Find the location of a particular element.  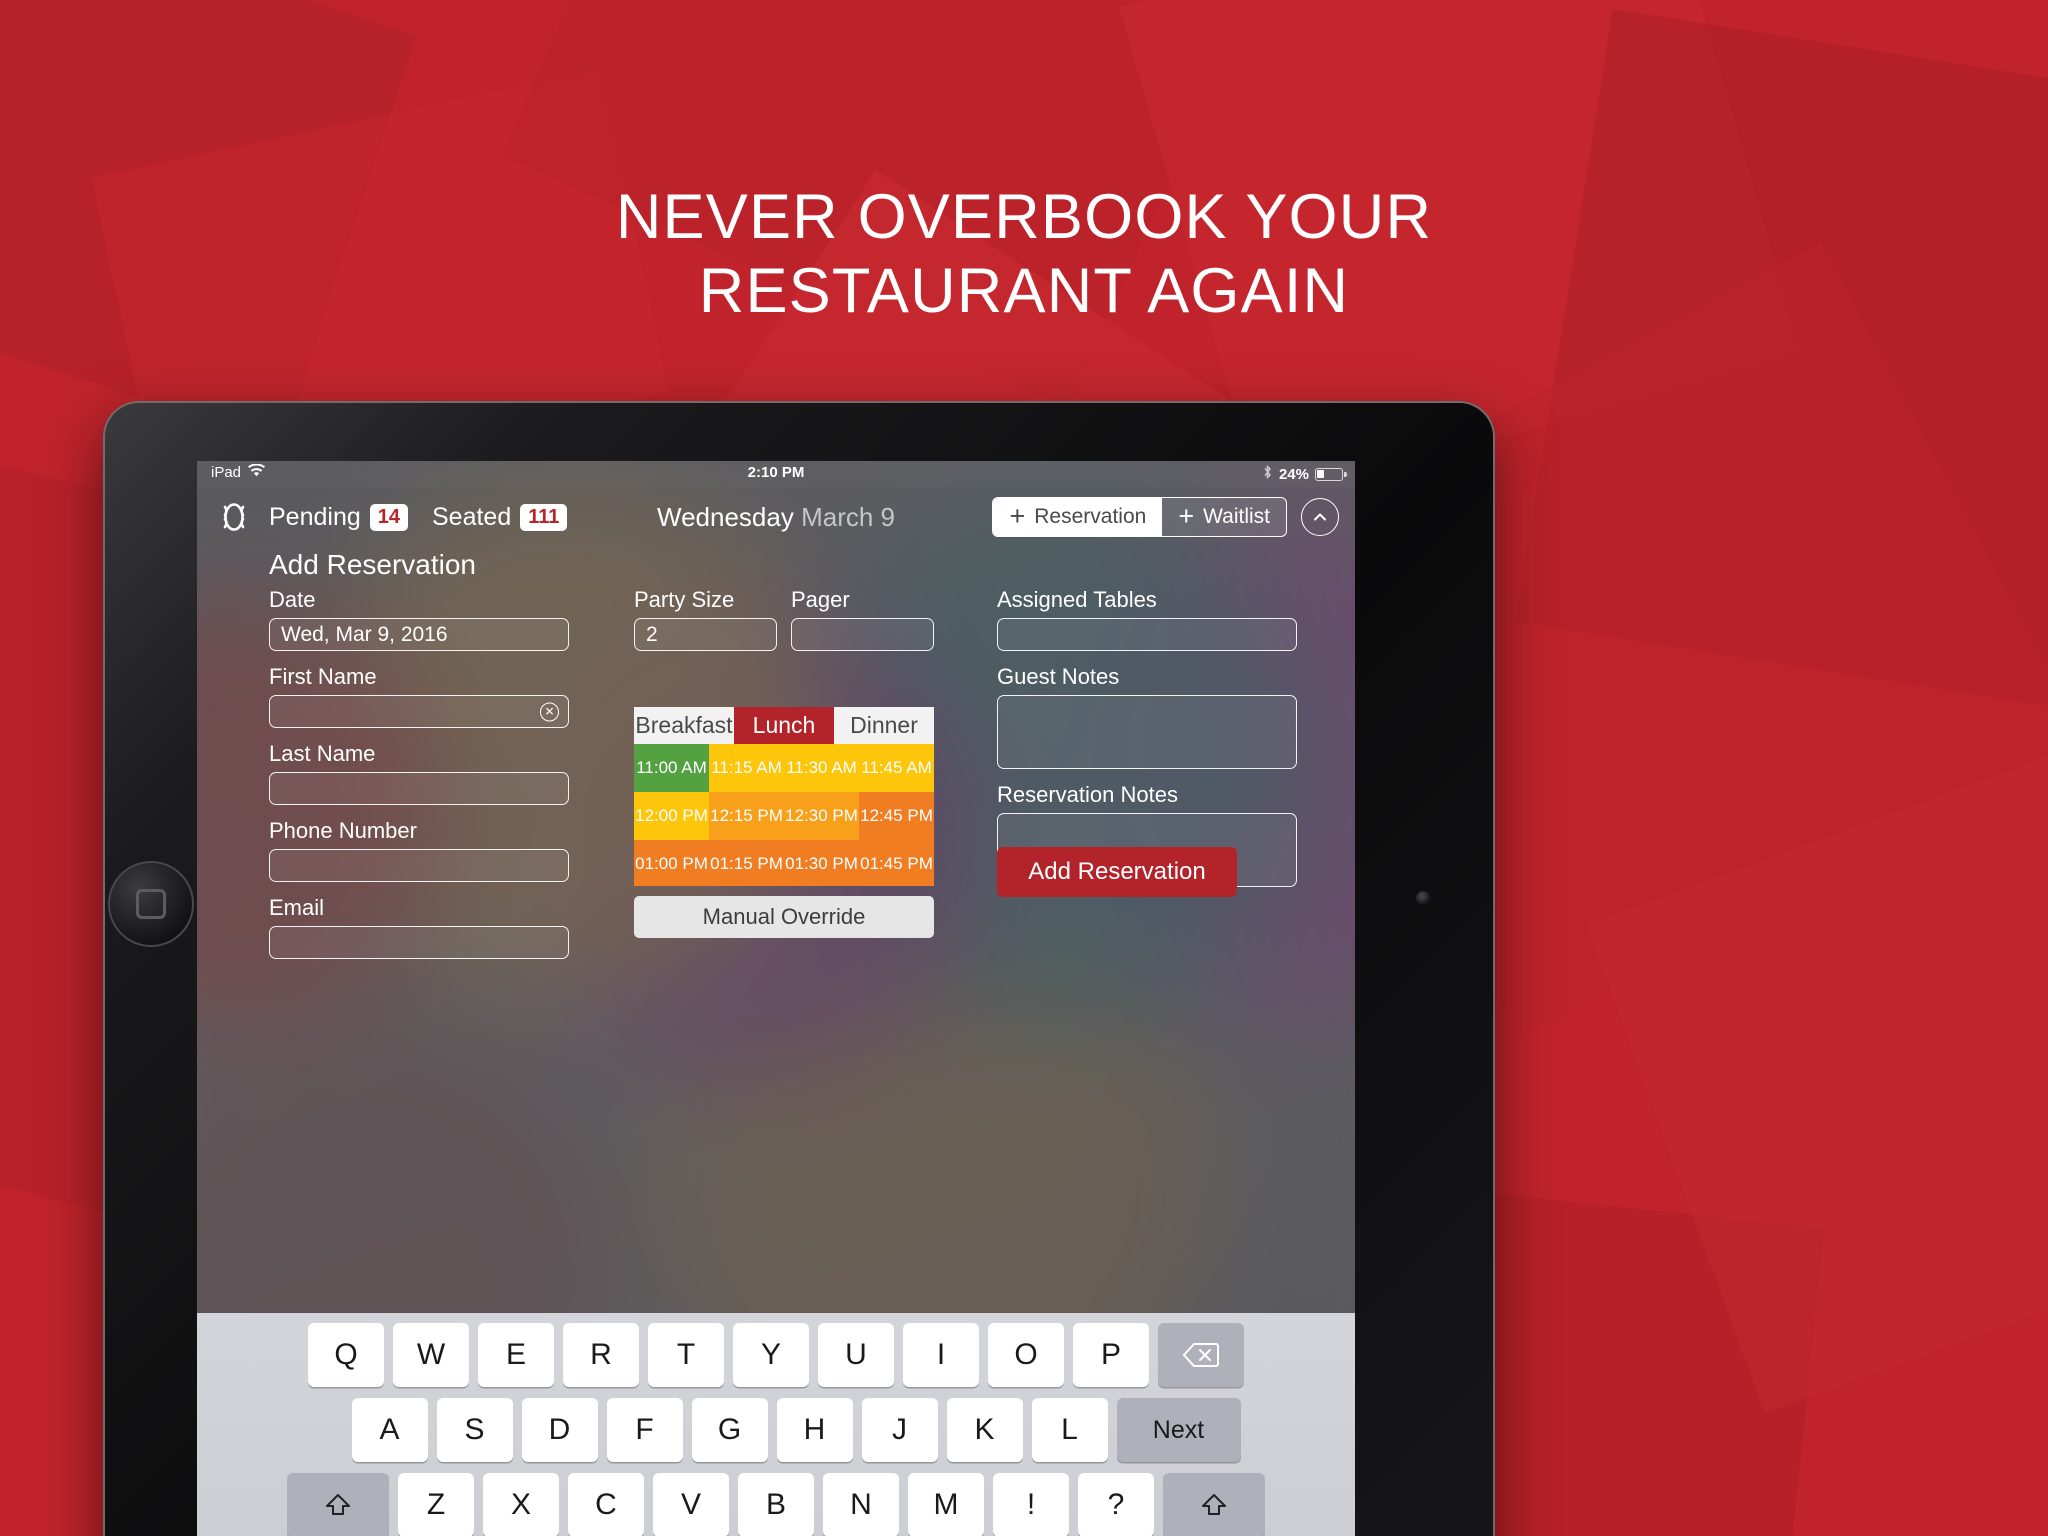

time-slot: 11:00 AM is located at coordinates (671, 768).